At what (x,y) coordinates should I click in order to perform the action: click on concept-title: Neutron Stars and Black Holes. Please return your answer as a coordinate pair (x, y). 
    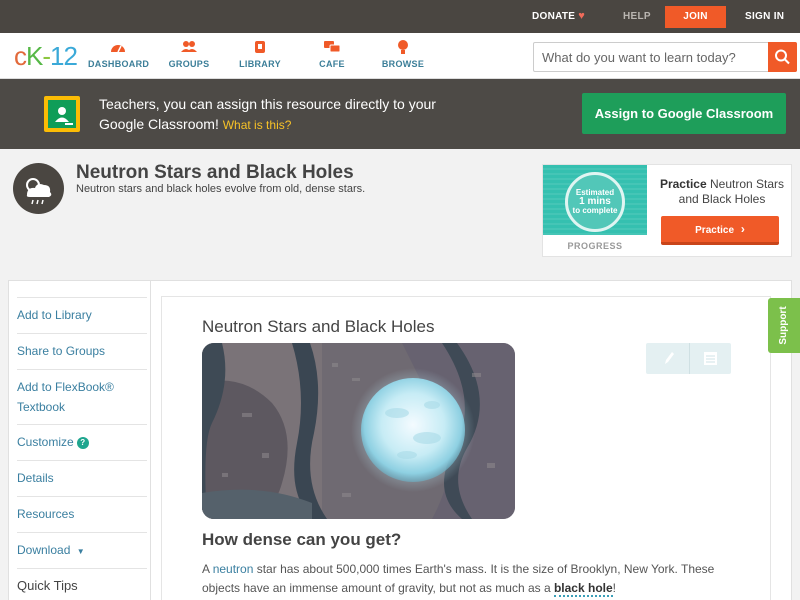
    Looking at the image, I should click on (215, 172).